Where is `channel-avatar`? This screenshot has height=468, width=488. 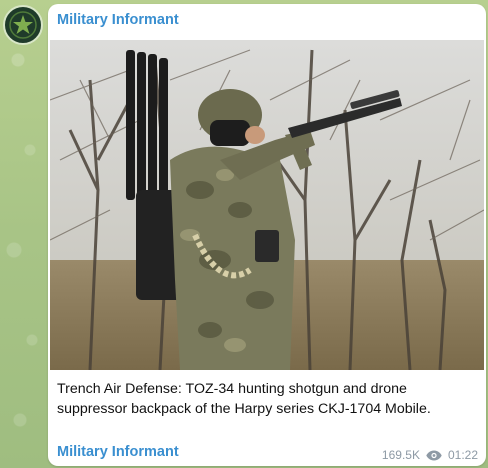 channel-avatar is located at coordinates (23, 25).